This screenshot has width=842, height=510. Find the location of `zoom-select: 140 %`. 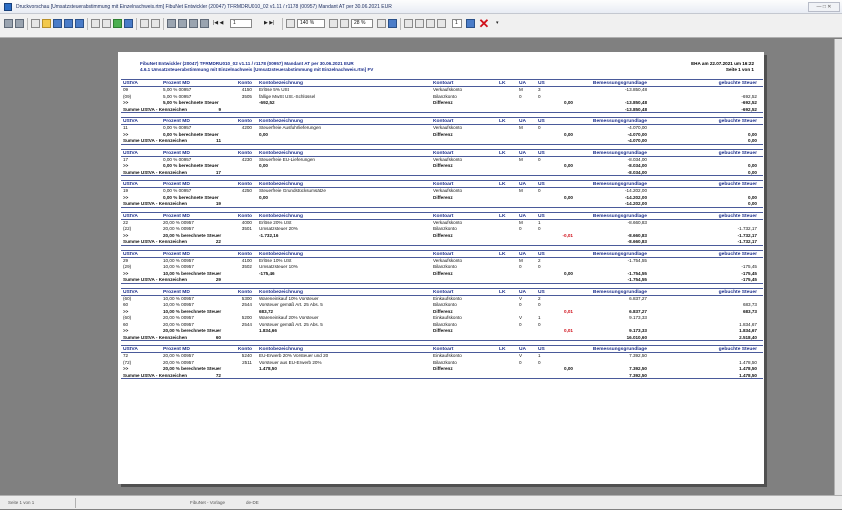

zoom-select: 140 % is located at coordinates (311, 23).